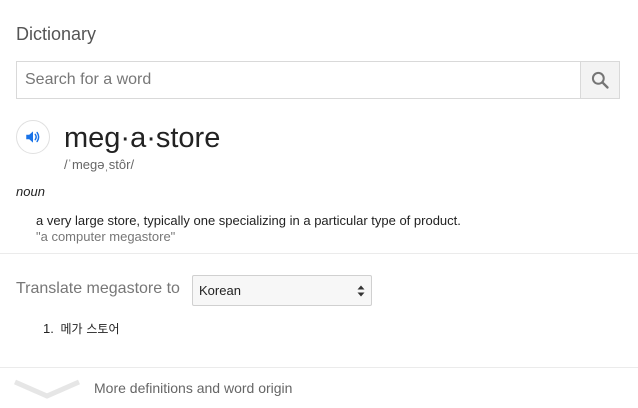 Image resolution: width=638 pixels, height=408 pixels. I want to click on translate-label: Translate megastore to, so click(98, 288).